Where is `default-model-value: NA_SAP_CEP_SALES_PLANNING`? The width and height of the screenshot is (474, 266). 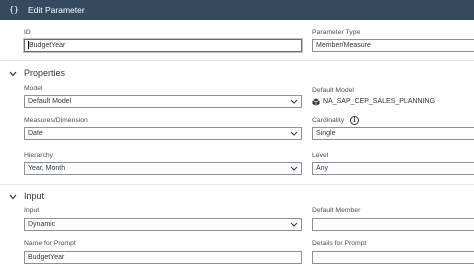 default-model-value: NA_SAP_CEP_SALES_PLANNING is located at coordinates (379, 101).